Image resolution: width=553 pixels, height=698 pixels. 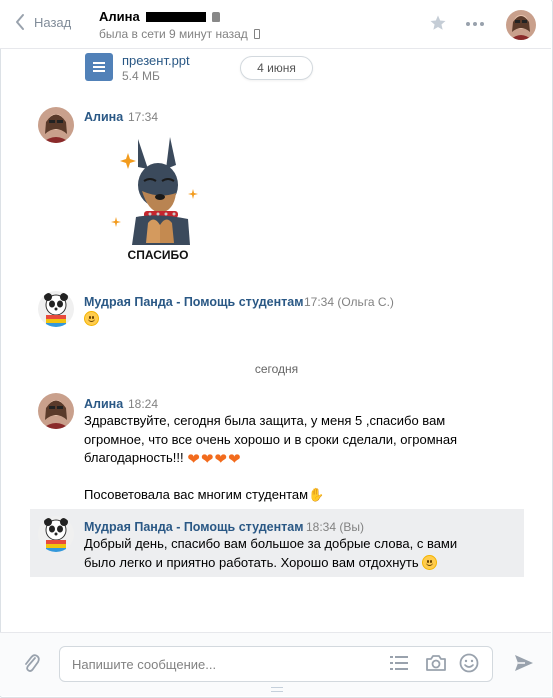 What do you see at coordinates (436, 663) in the screenshot?
I see `camera-icon` at bounding box center [436, 663].